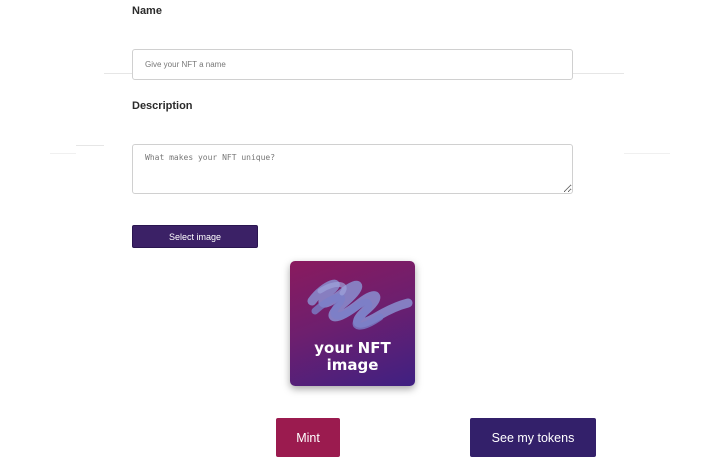  I want to click on nft-preview-line2: image, so click(352, 365).